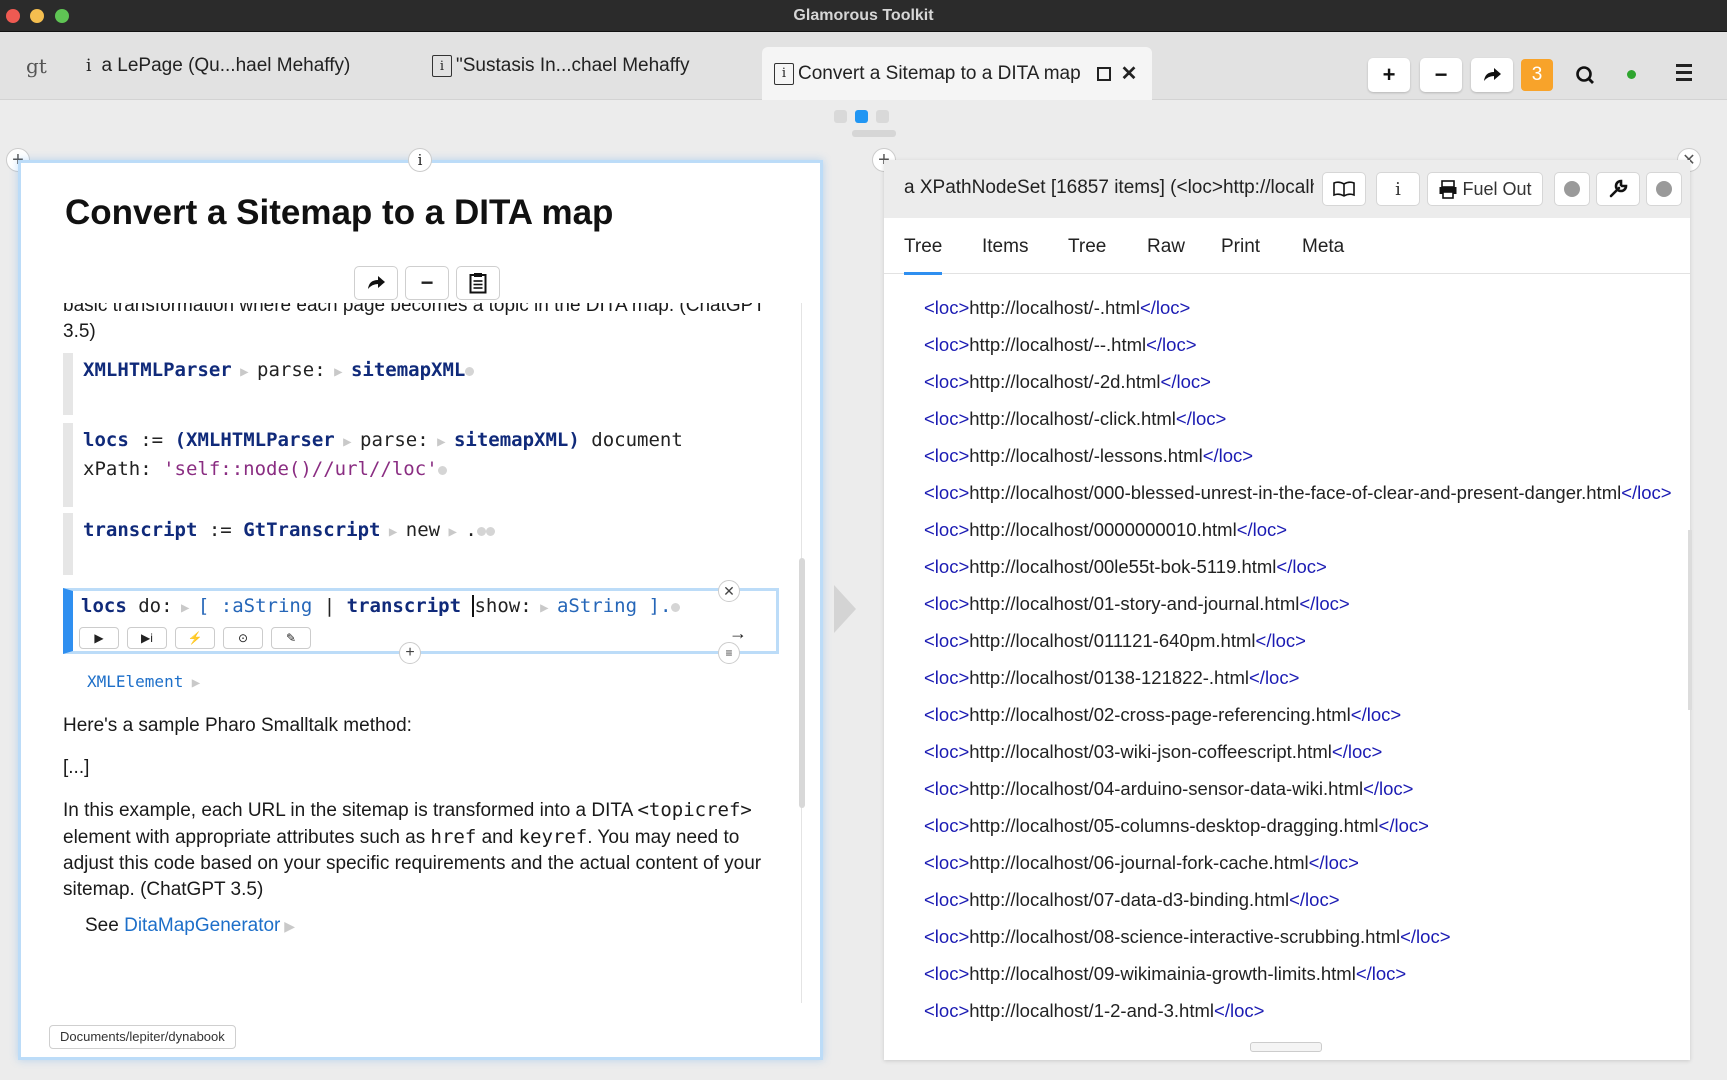  Describe the element at coordinates (291, 638) in the screenshot. I see `edit-button: ✎` at that location.